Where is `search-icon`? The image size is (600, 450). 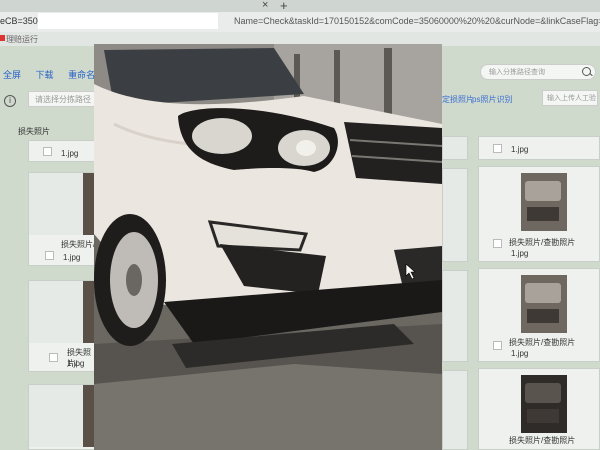 search-icon is located at coordinates (586, 71).